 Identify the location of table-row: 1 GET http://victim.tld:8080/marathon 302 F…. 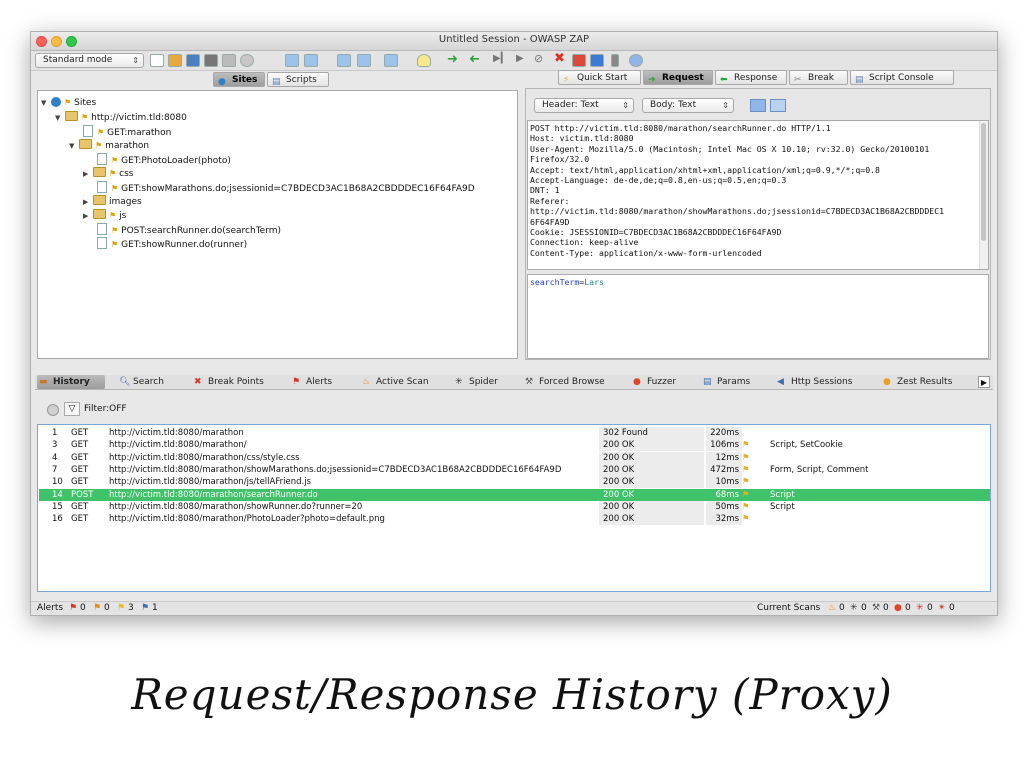
(514, 433).